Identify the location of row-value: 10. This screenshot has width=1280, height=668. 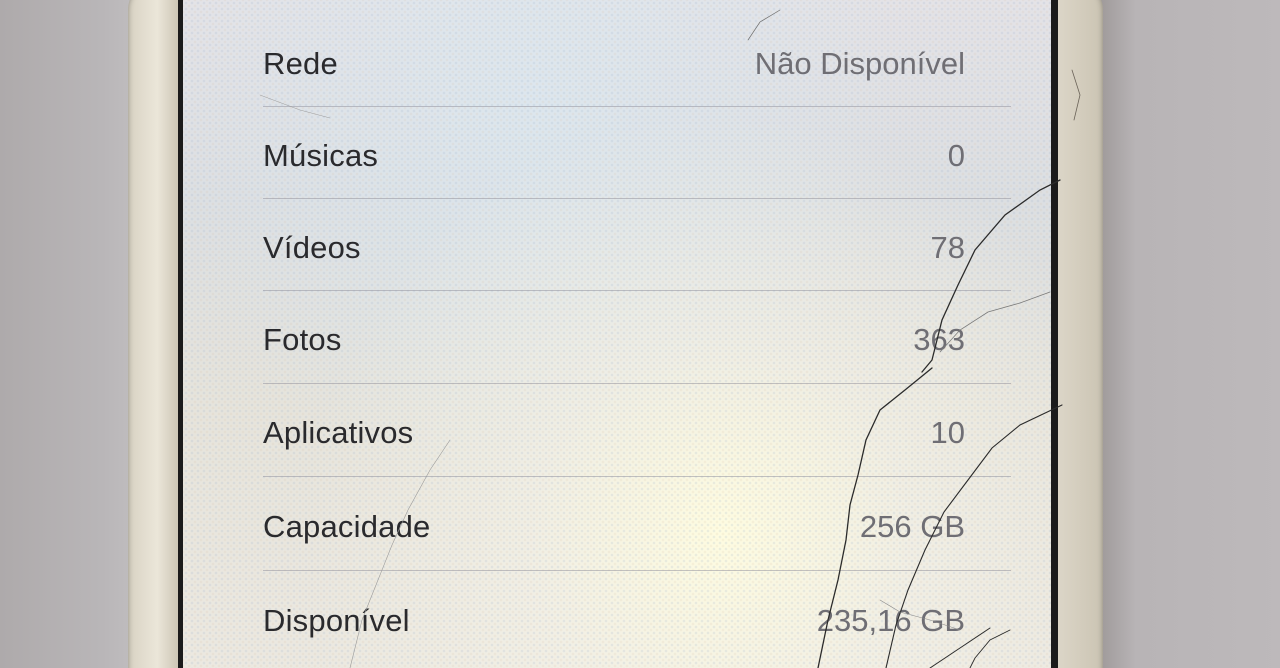
(947, 432).